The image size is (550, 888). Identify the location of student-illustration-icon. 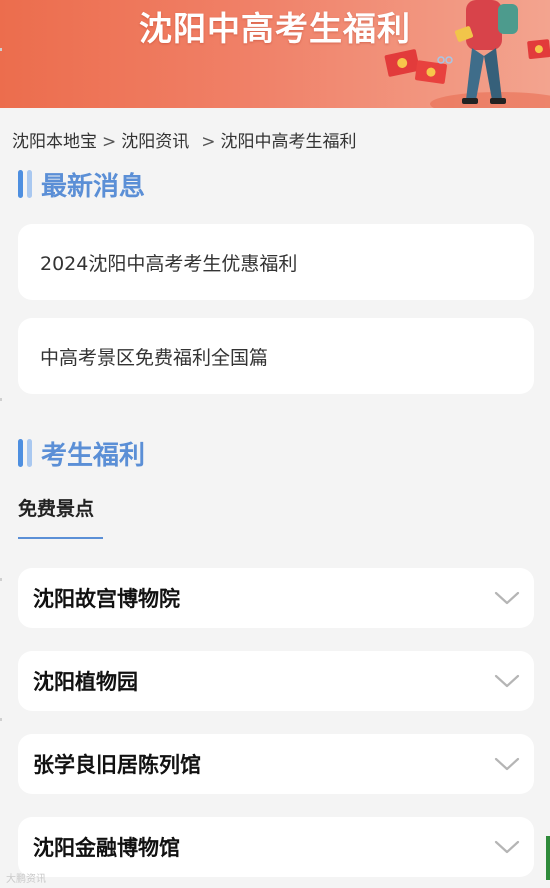
(467, 54).